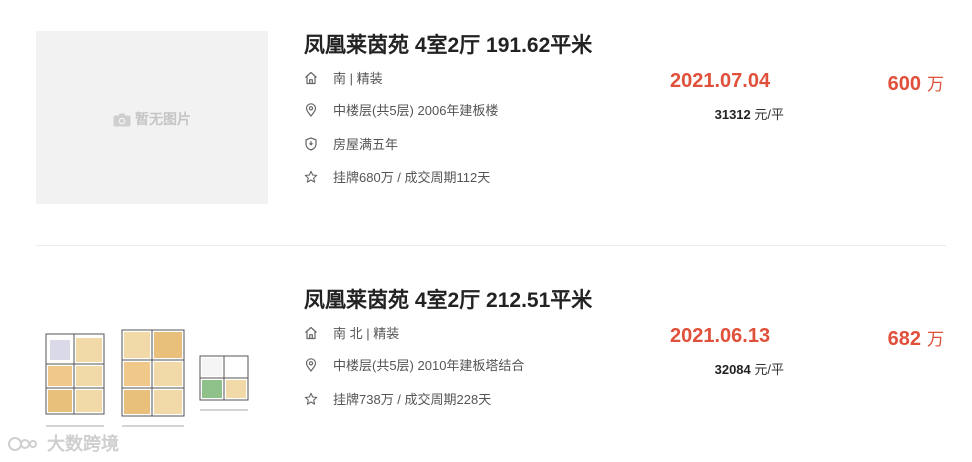 The image size is (972, 462). What do you see at coordinates (358, 78) in the screenshot?
I see `orientation-decoration-text: 南 | 精装` at bounding box center [358, 78].